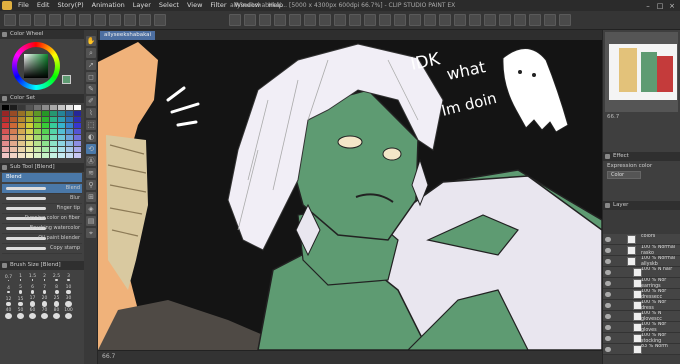  What do you see at coordinates (68, 313) in the screenshot?
I see `brush-size-option: 100` at bounding box center [68, 313].